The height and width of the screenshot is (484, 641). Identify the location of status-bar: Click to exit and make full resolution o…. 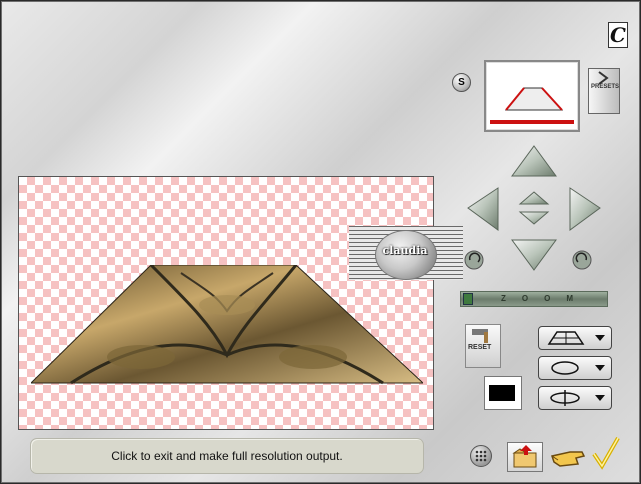
(227, 456).